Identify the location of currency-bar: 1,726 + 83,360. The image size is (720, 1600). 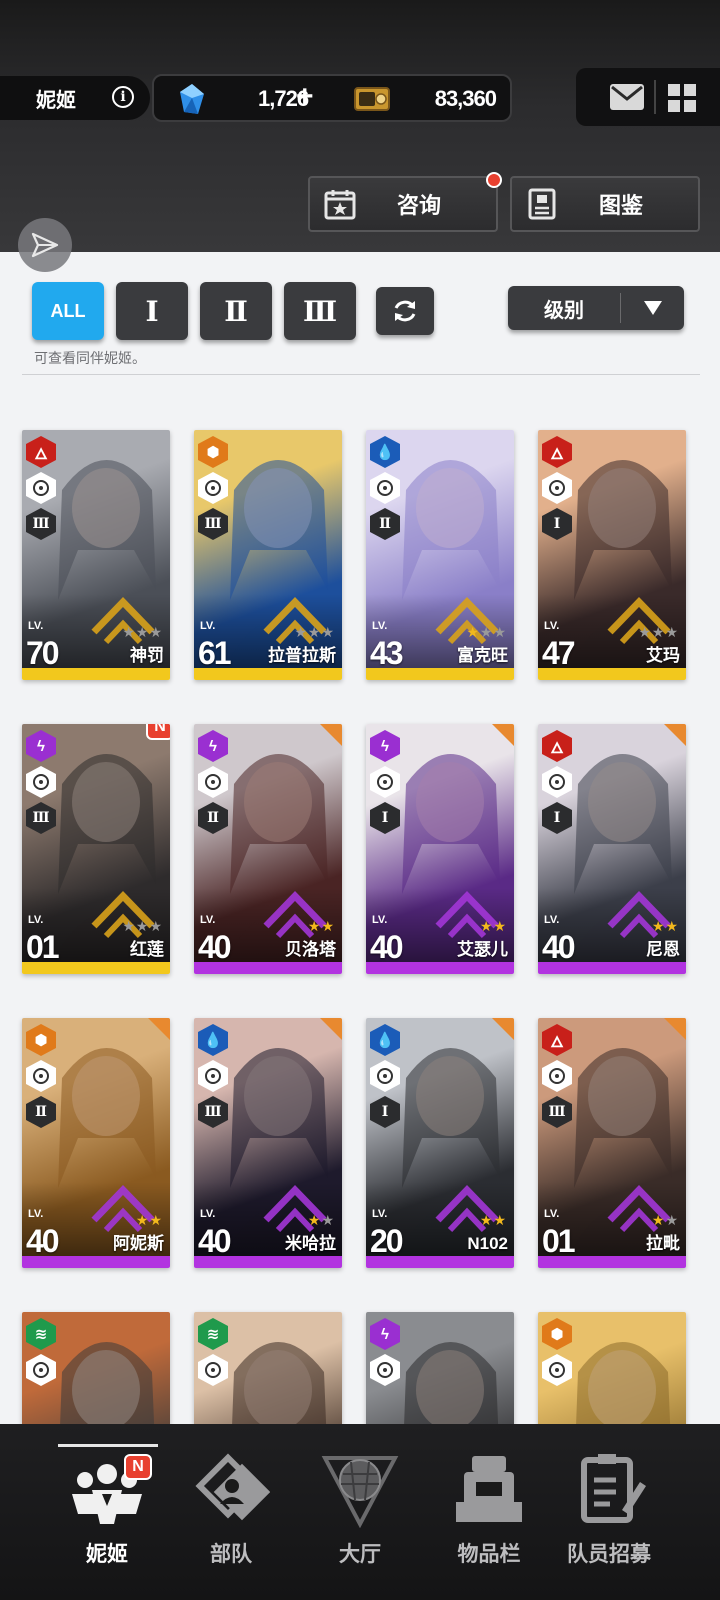
(332, 98).